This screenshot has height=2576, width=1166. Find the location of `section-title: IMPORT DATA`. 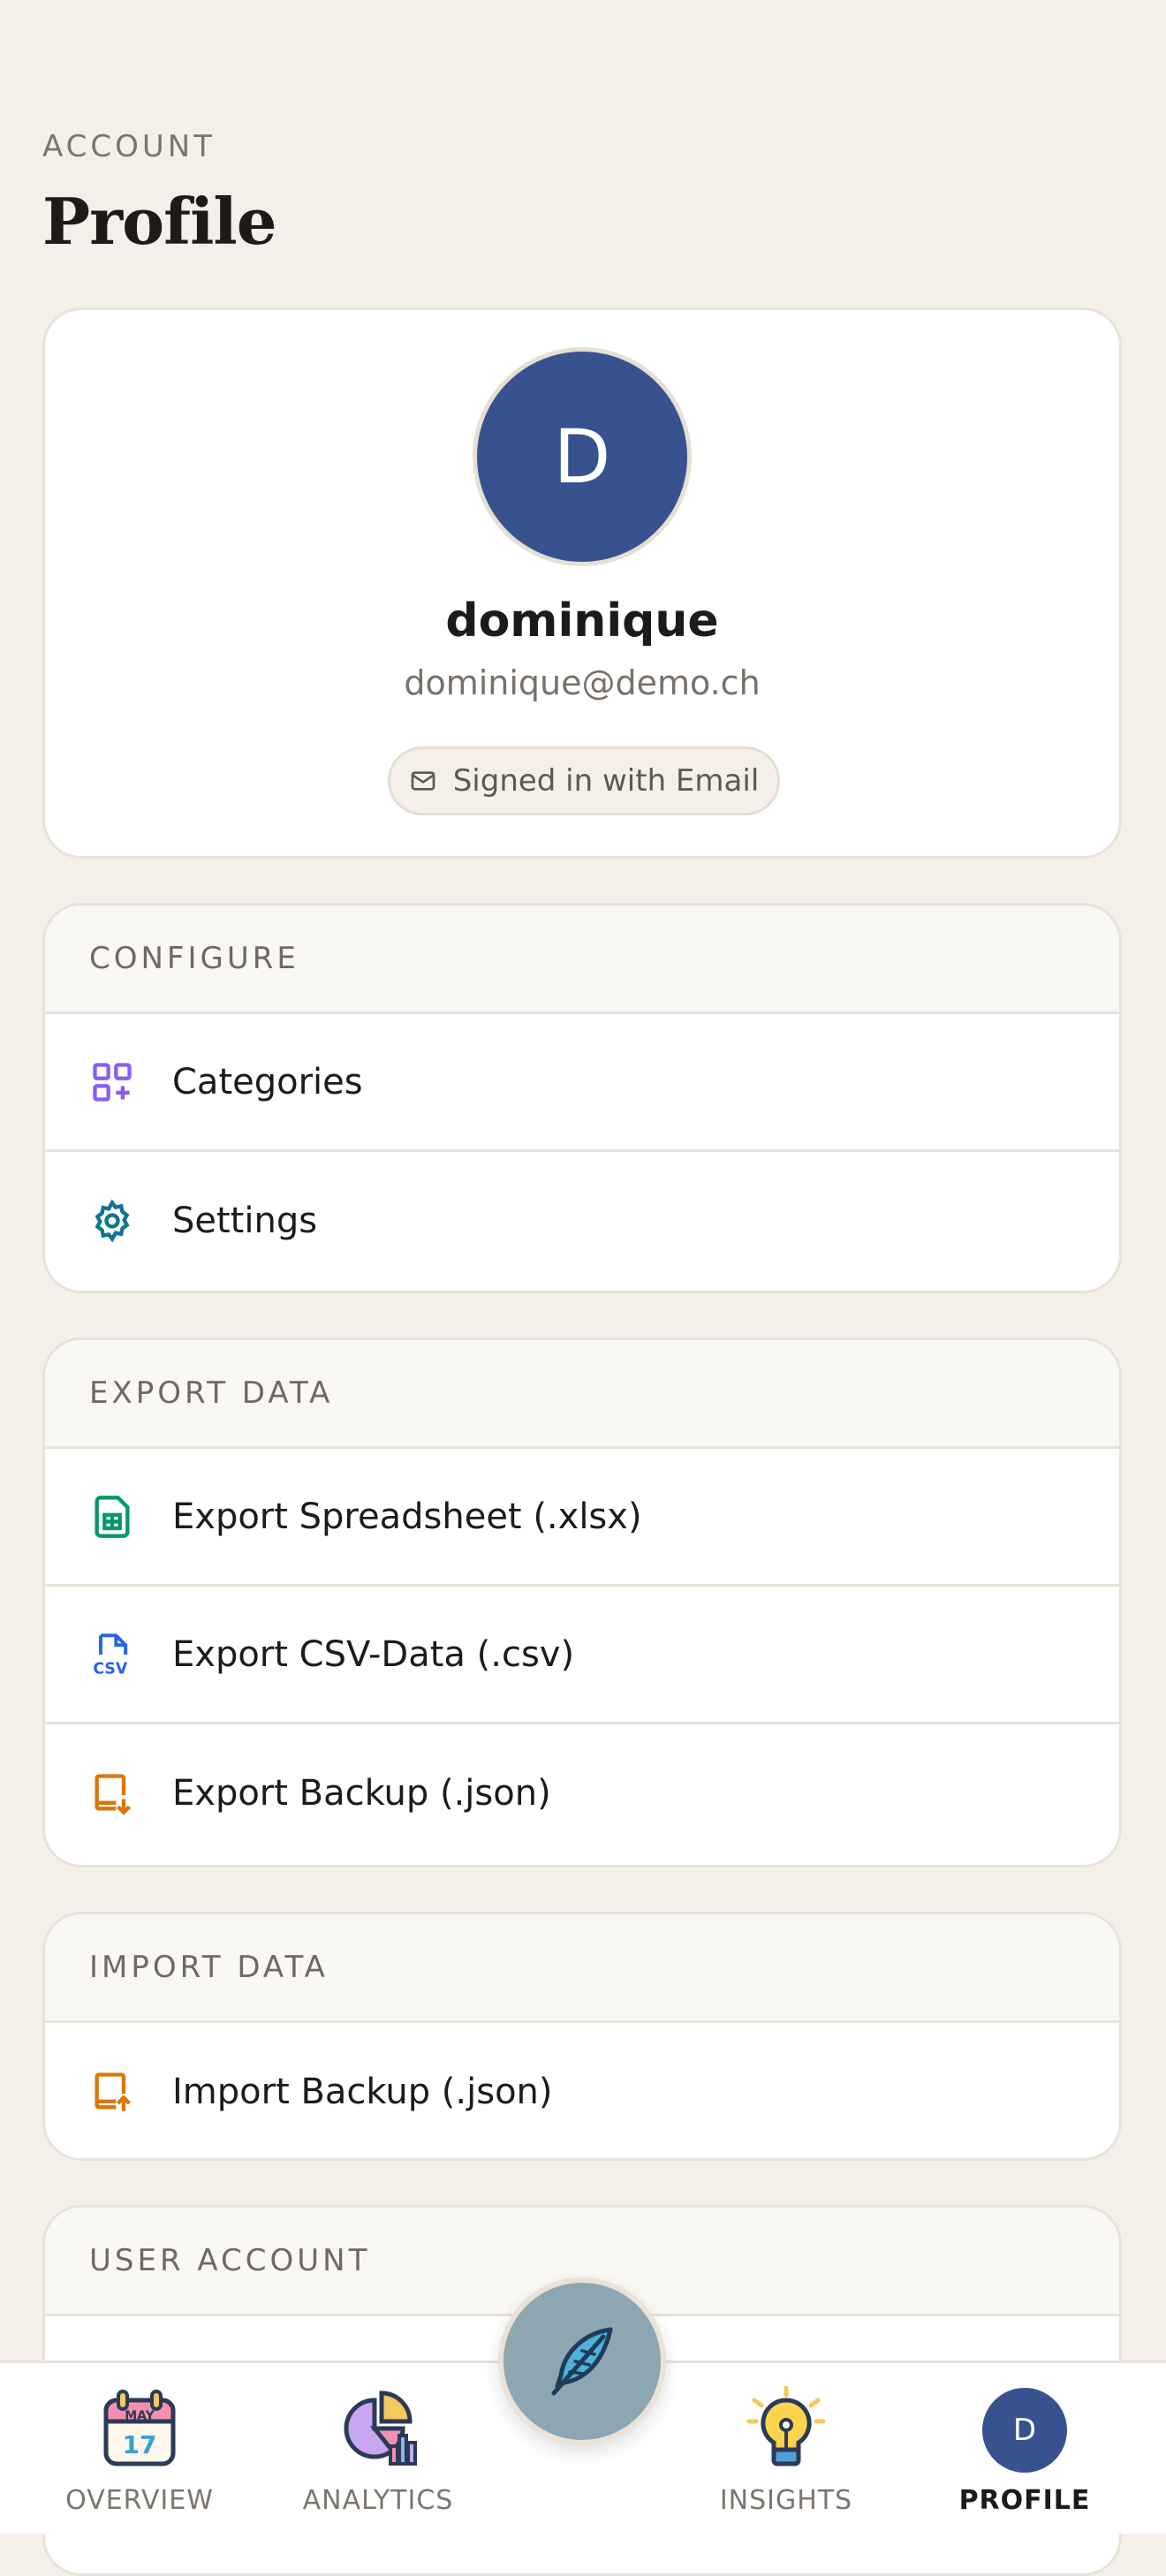

section-title: IMPORT DATA is located at coordinates (582, 1969).